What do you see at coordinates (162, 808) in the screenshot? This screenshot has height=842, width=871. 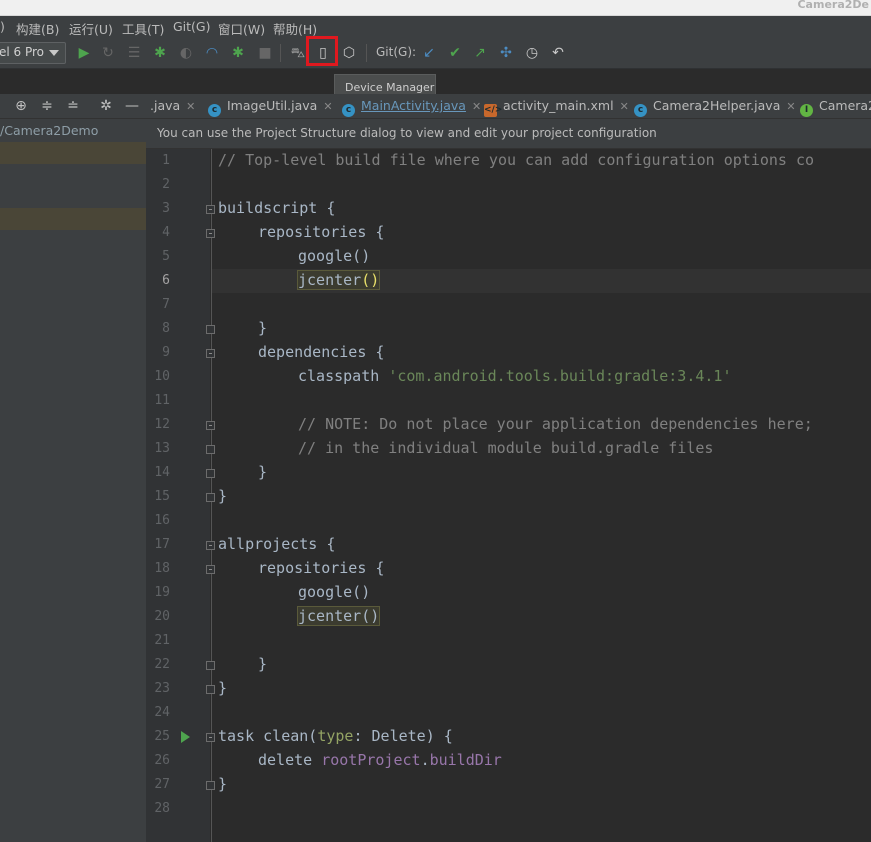 I see `line-number: 28` at bounding box center [162, 808].